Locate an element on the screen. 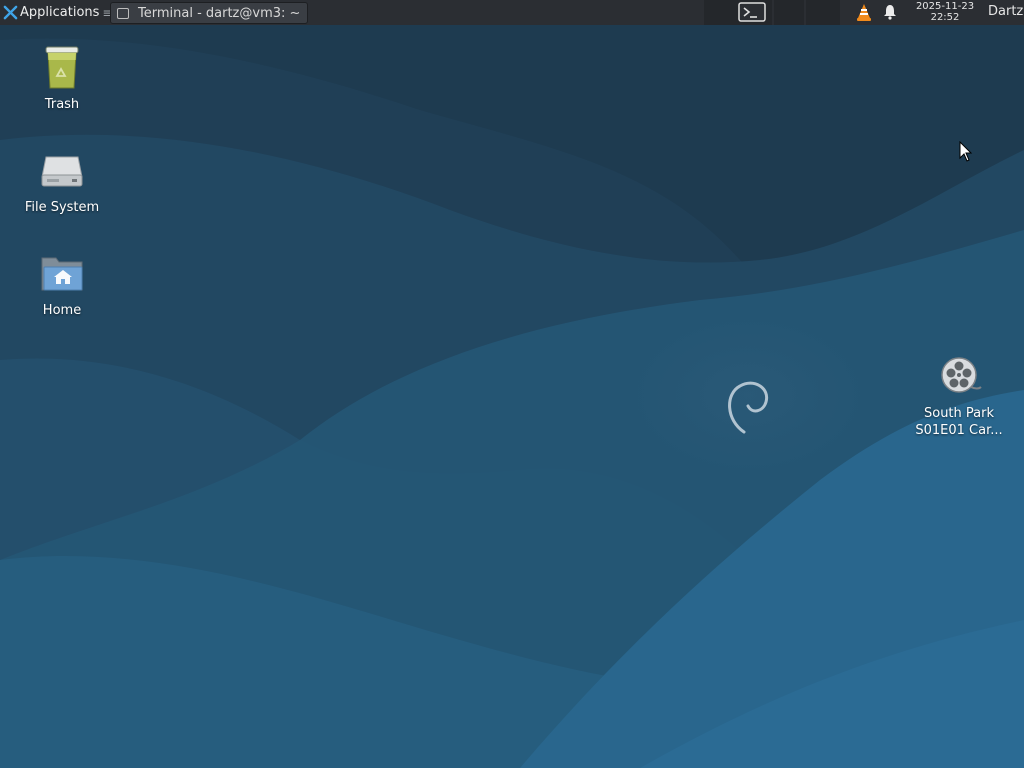 This screenshot has width=1024, height=768. terminal-window-icon is located at coordinates (123, 13).